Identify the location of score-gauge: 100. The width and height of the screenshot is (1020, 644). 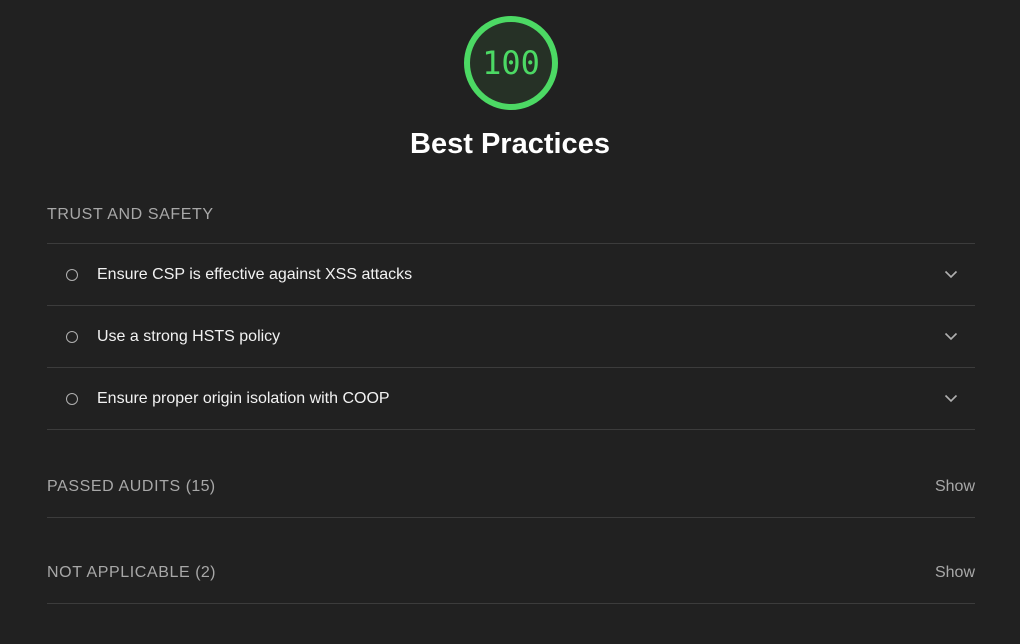
(511, 63).